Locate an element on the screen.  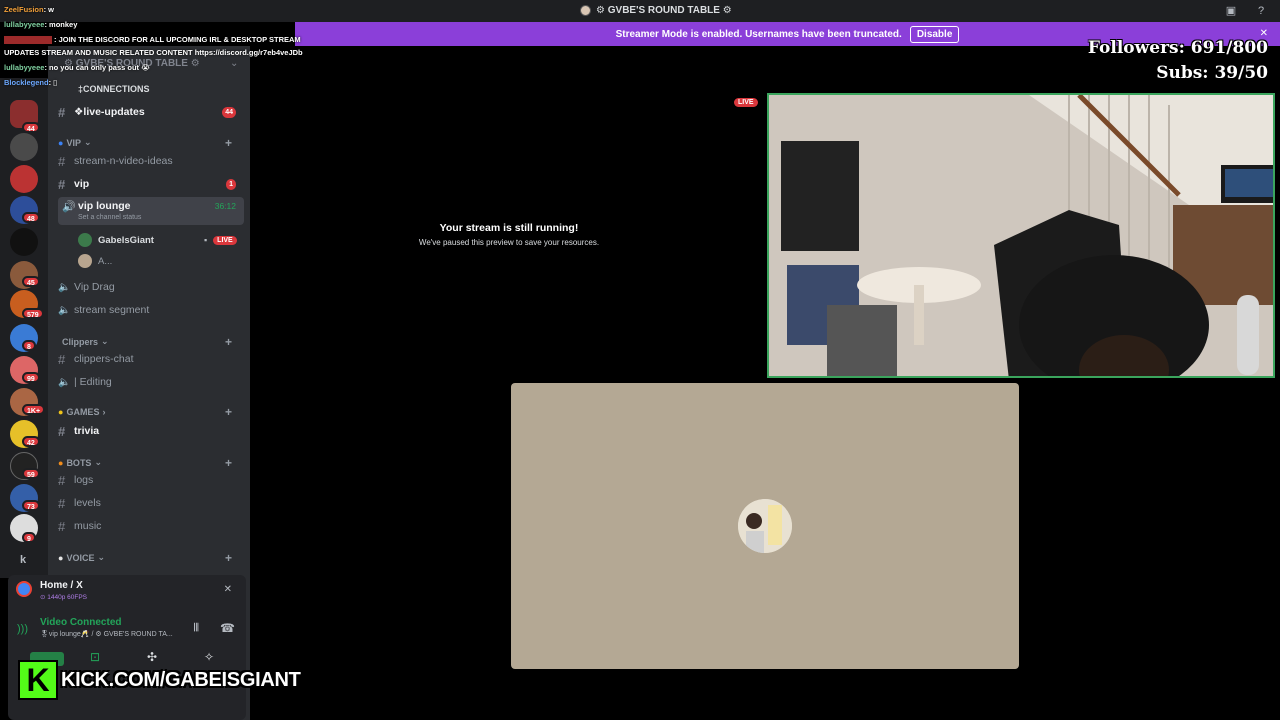
server-badge: 8 is located at coordinates (29, 345).